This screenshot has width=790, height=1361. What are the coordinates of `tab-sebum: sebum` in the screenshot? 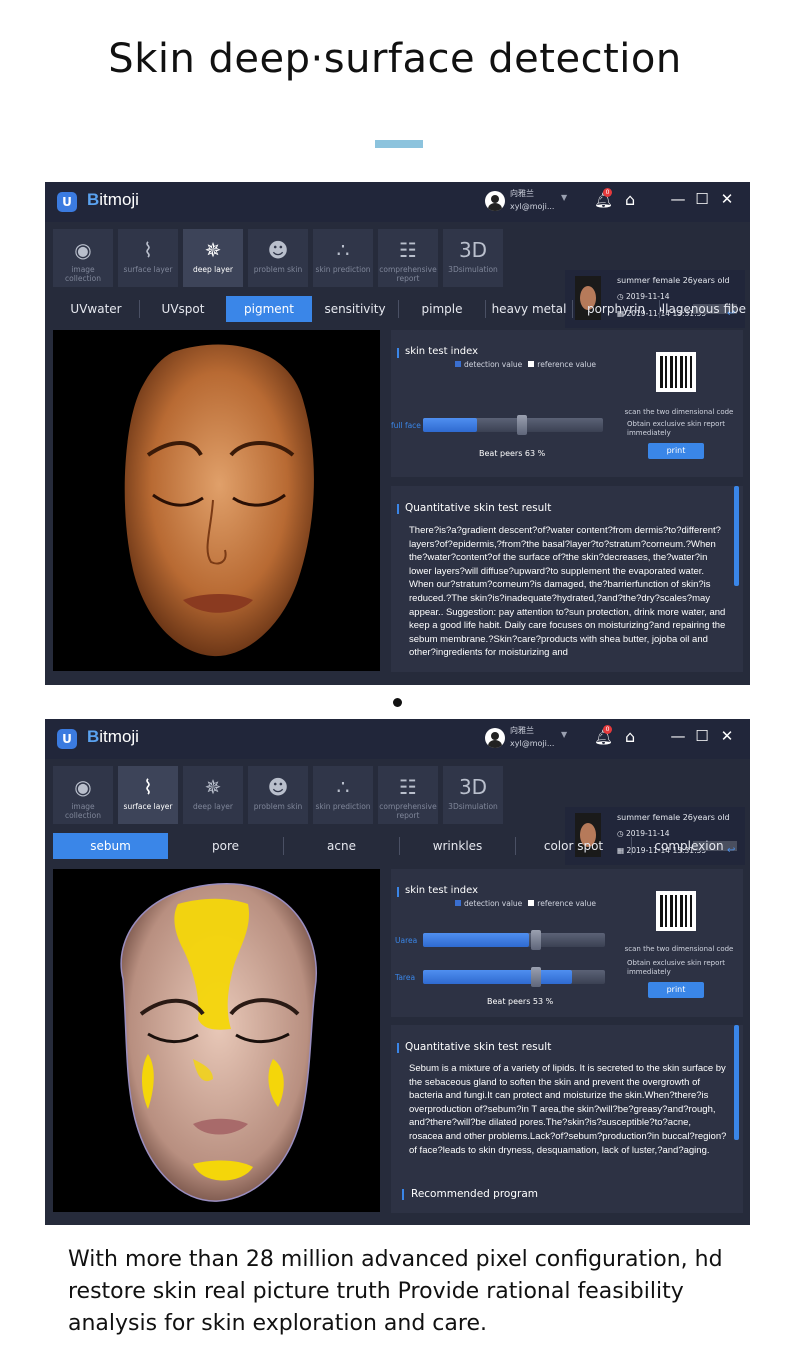 It's located at (110, 846).